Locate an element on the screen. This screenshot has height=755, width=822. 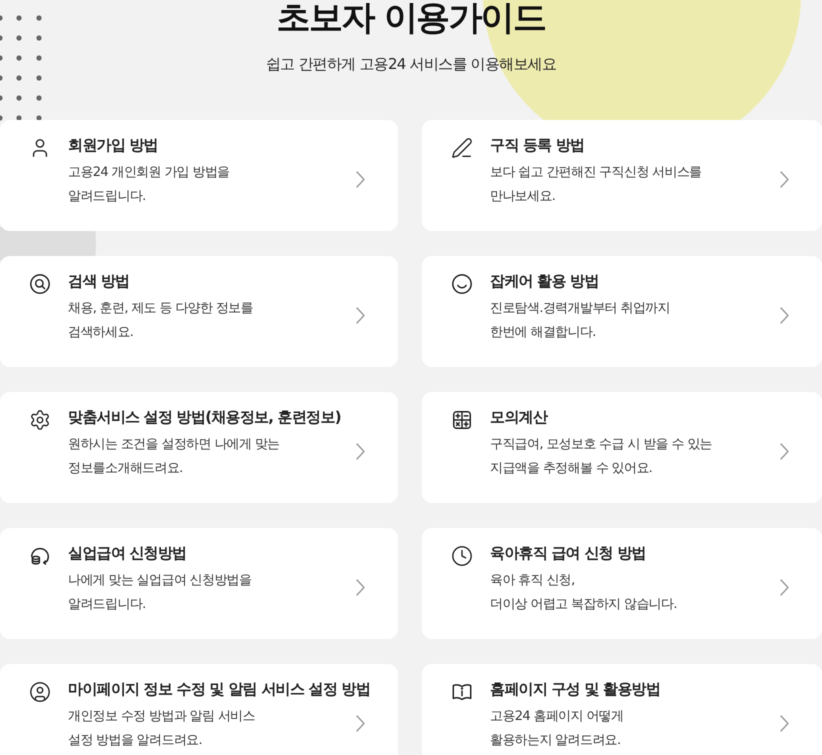
search-icon is located at coordinates (40, 284).